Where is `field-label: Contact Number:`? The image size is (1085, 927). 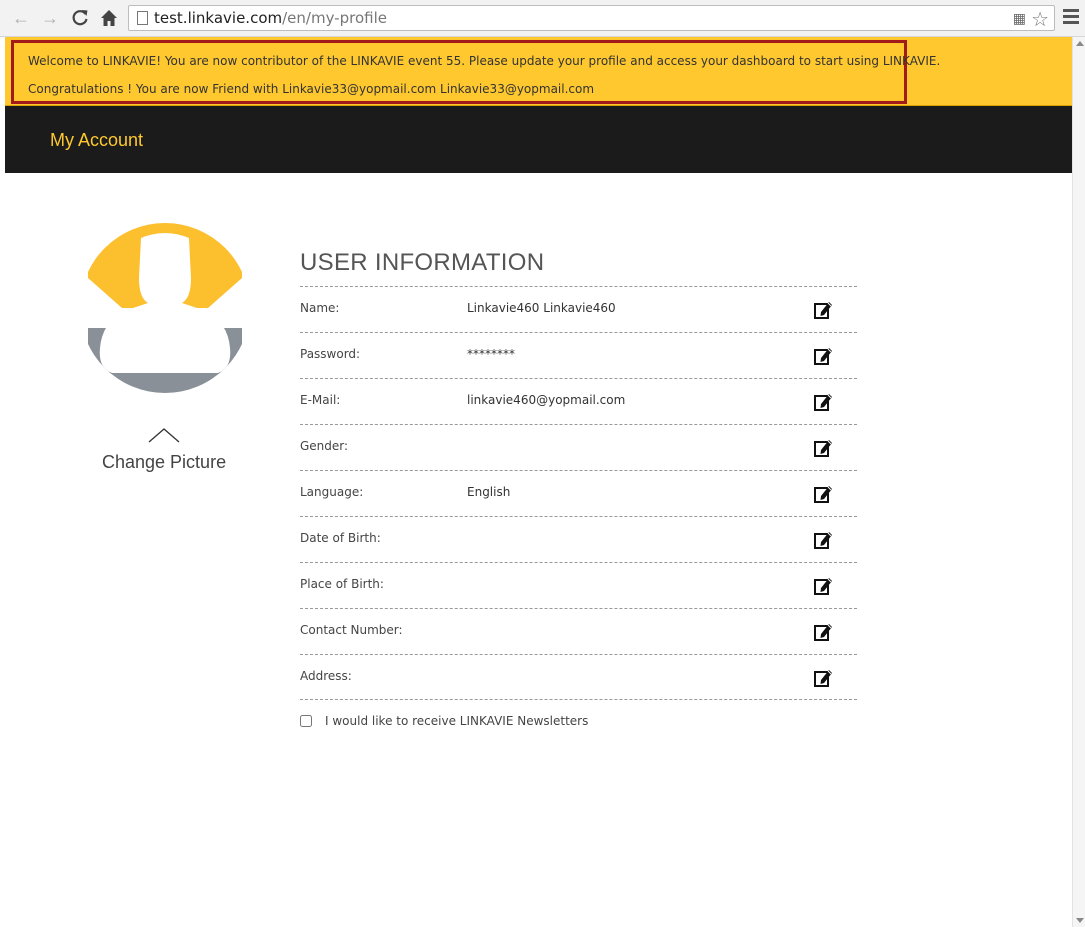
field-label: Contact Number: is located at coordinates (351, 630).